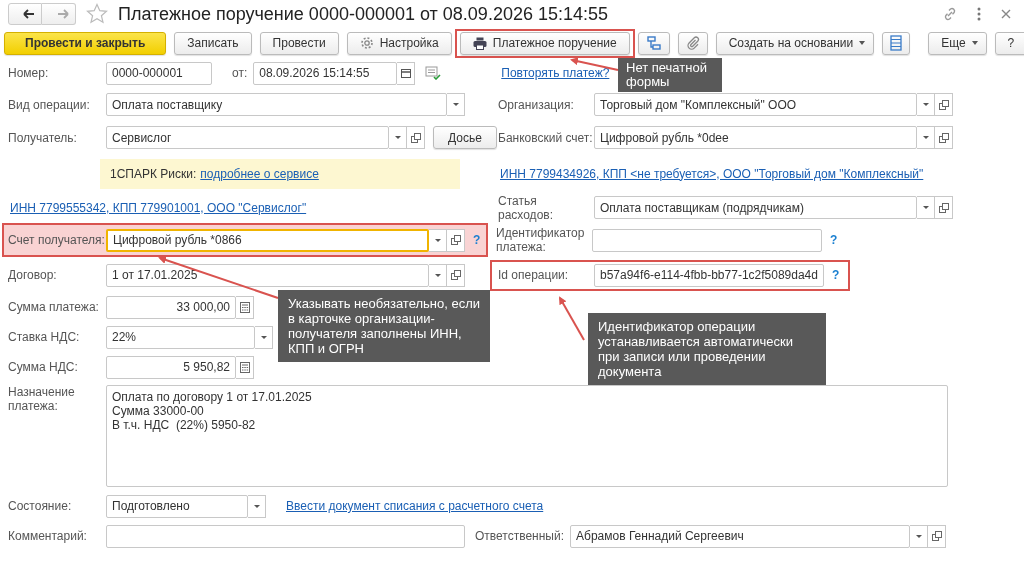 The image size is (1024, 561). What do you see at coordinates (54, 307) in the screenshot?
I see `field-label: Сумма платежа:` at bounding box center [54, 307].